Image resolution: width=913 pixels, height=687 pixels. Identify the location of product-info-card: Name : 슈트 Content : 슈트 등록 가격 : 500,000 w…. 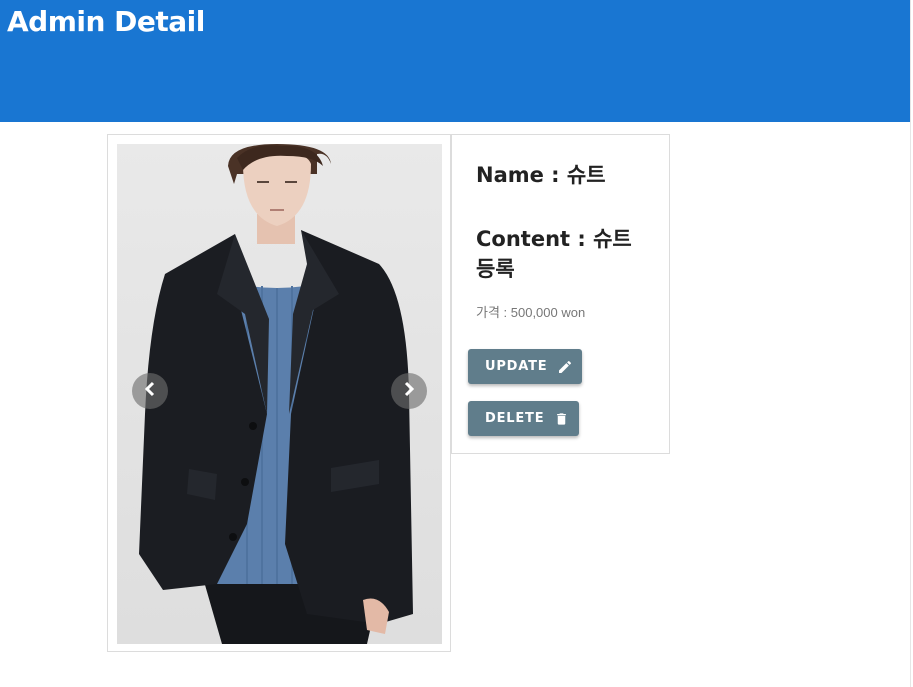
(560, 294).